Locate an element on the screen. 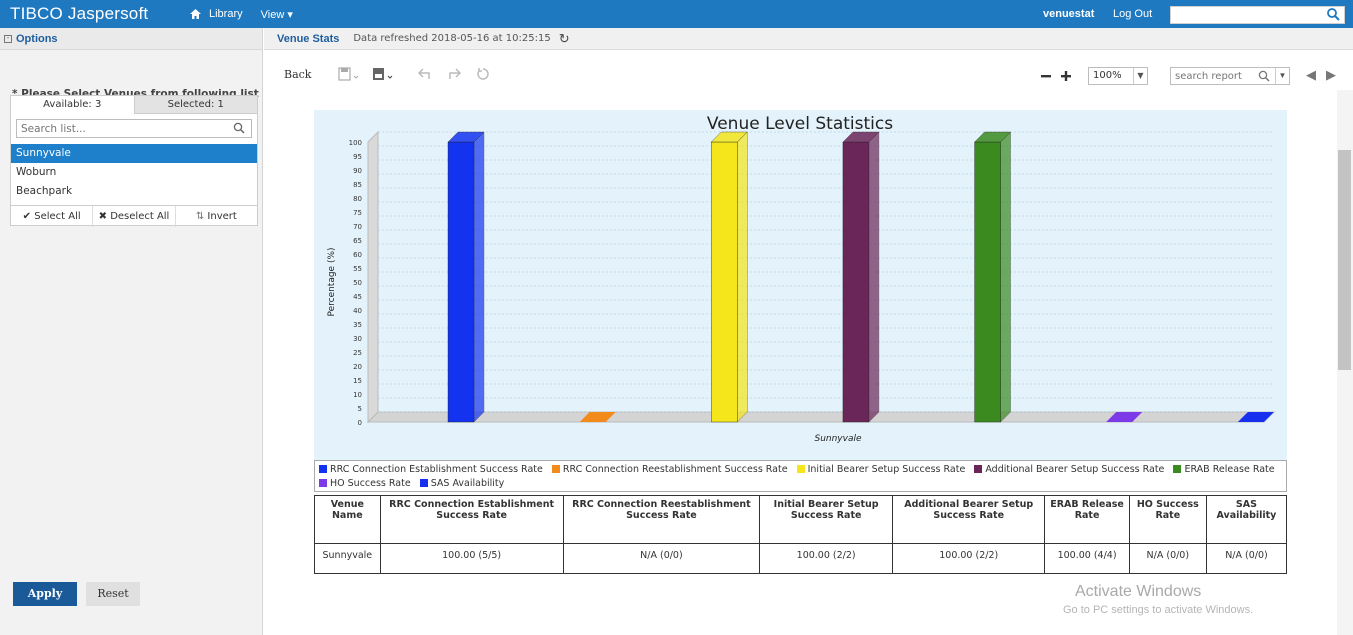 This screenshot has width=1353, height=635. home-icon is located at coordinates (195, 14).